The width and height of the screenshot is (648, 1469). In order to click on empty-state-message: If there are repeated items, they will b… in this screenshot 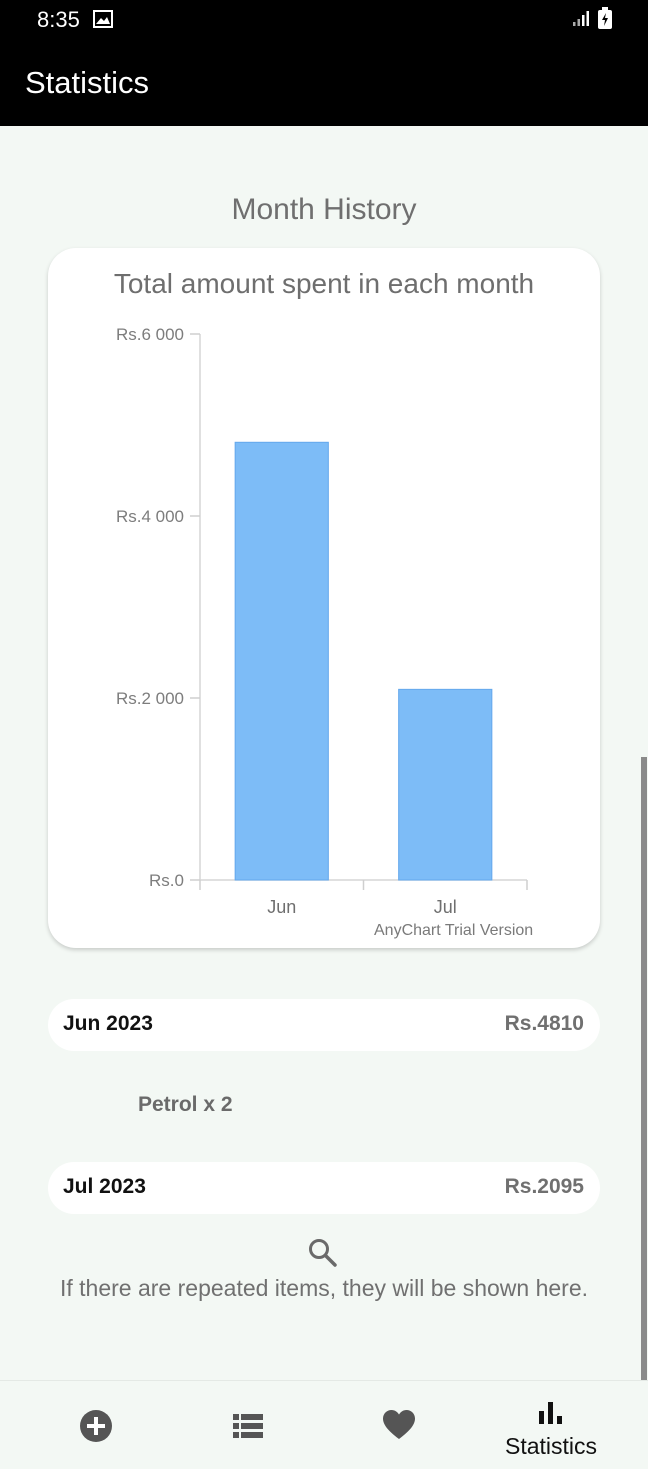, I will do `click(324, 1288)`.